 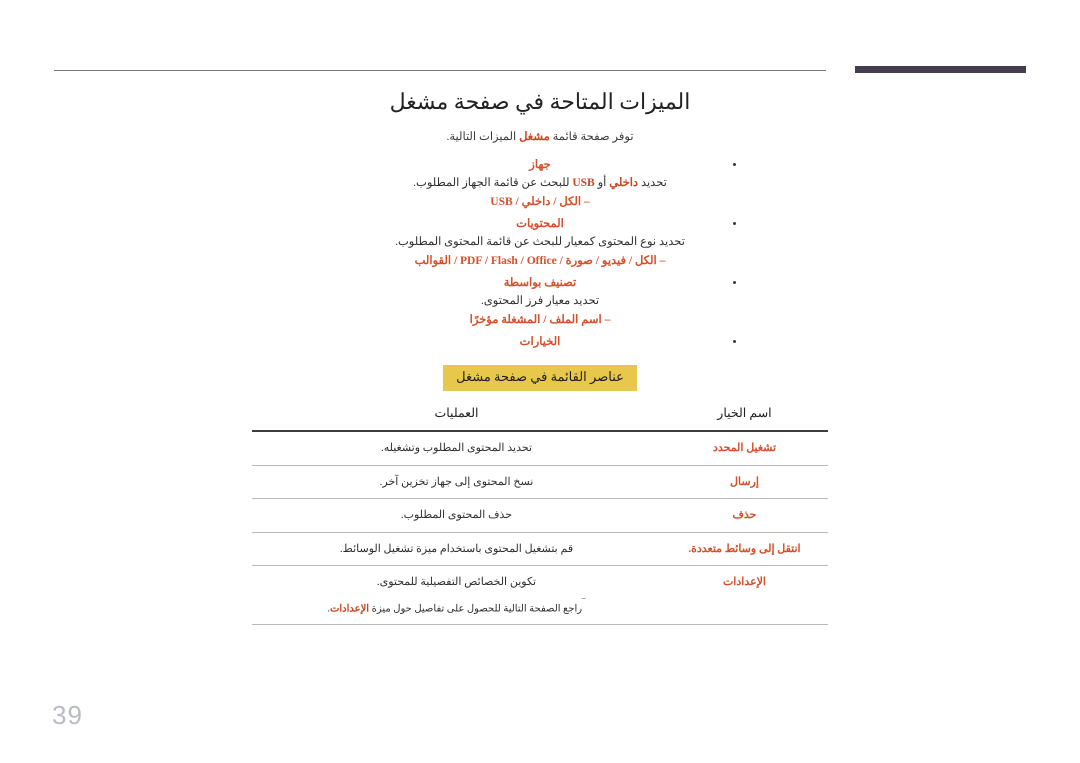 What do you see at coordinates (744, 515) in the screenshot?
I see `table-cell-option-name: حذف` at bounding box center [744, 515].